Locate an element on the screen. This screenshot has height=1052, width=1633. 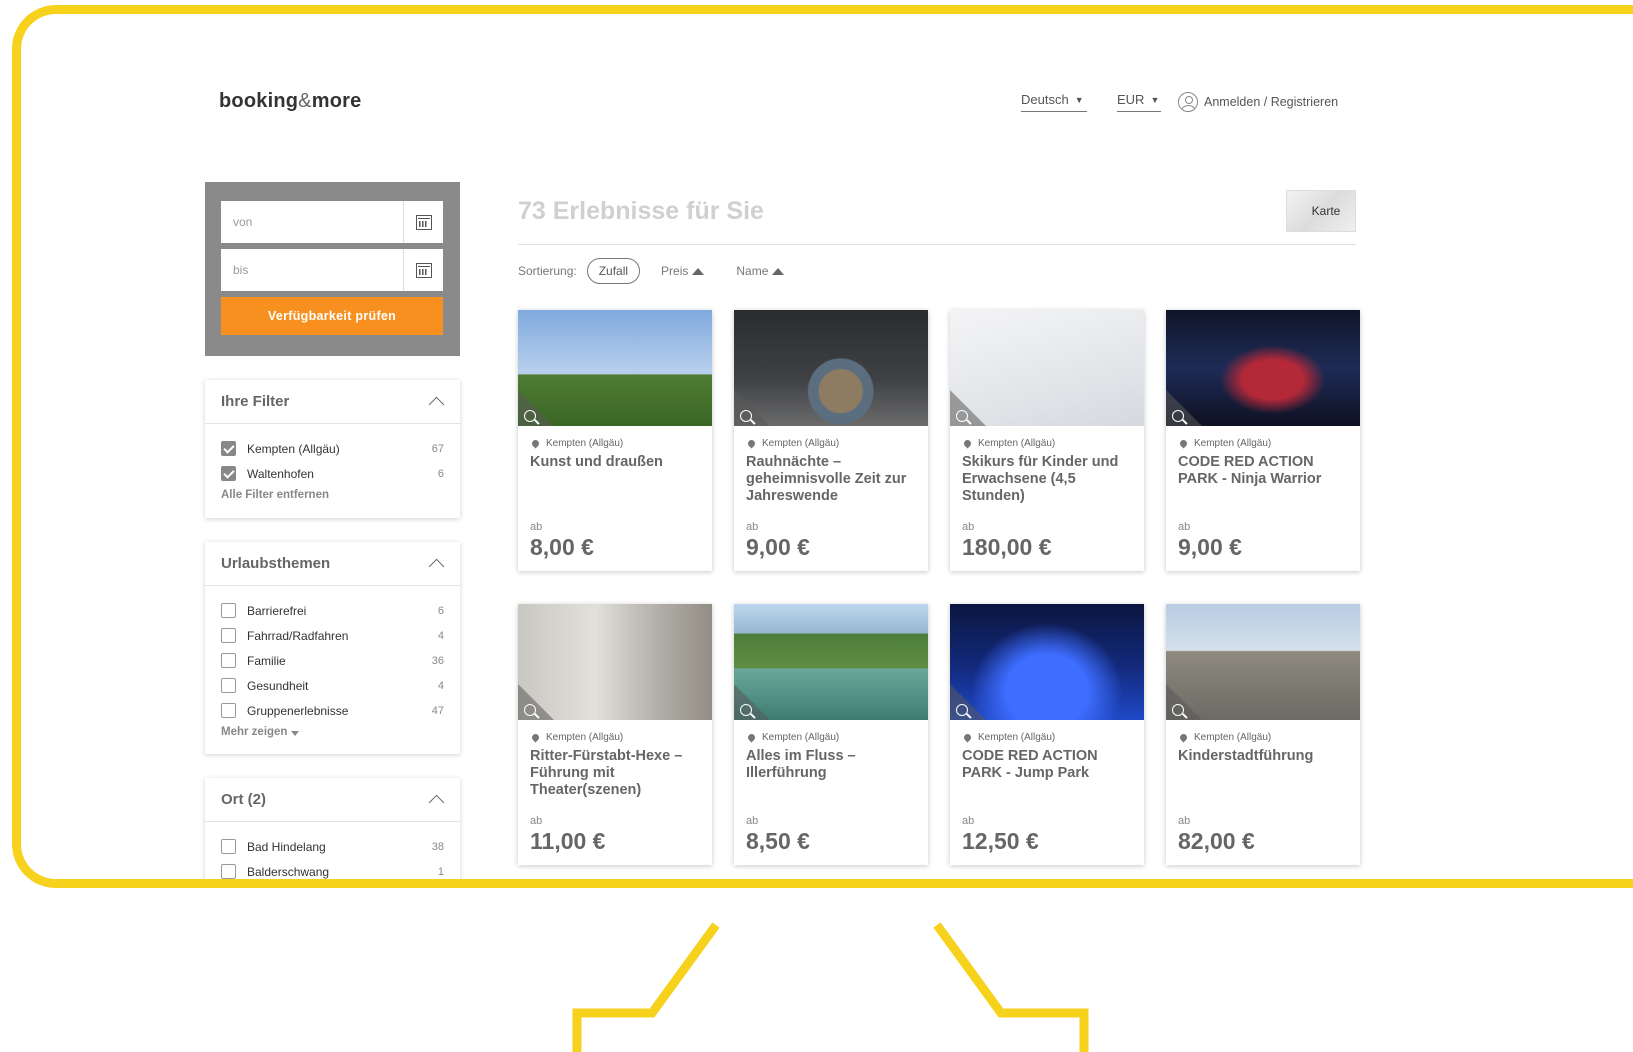
card-price: 9,00 € is located at coordinates (1210, 547).